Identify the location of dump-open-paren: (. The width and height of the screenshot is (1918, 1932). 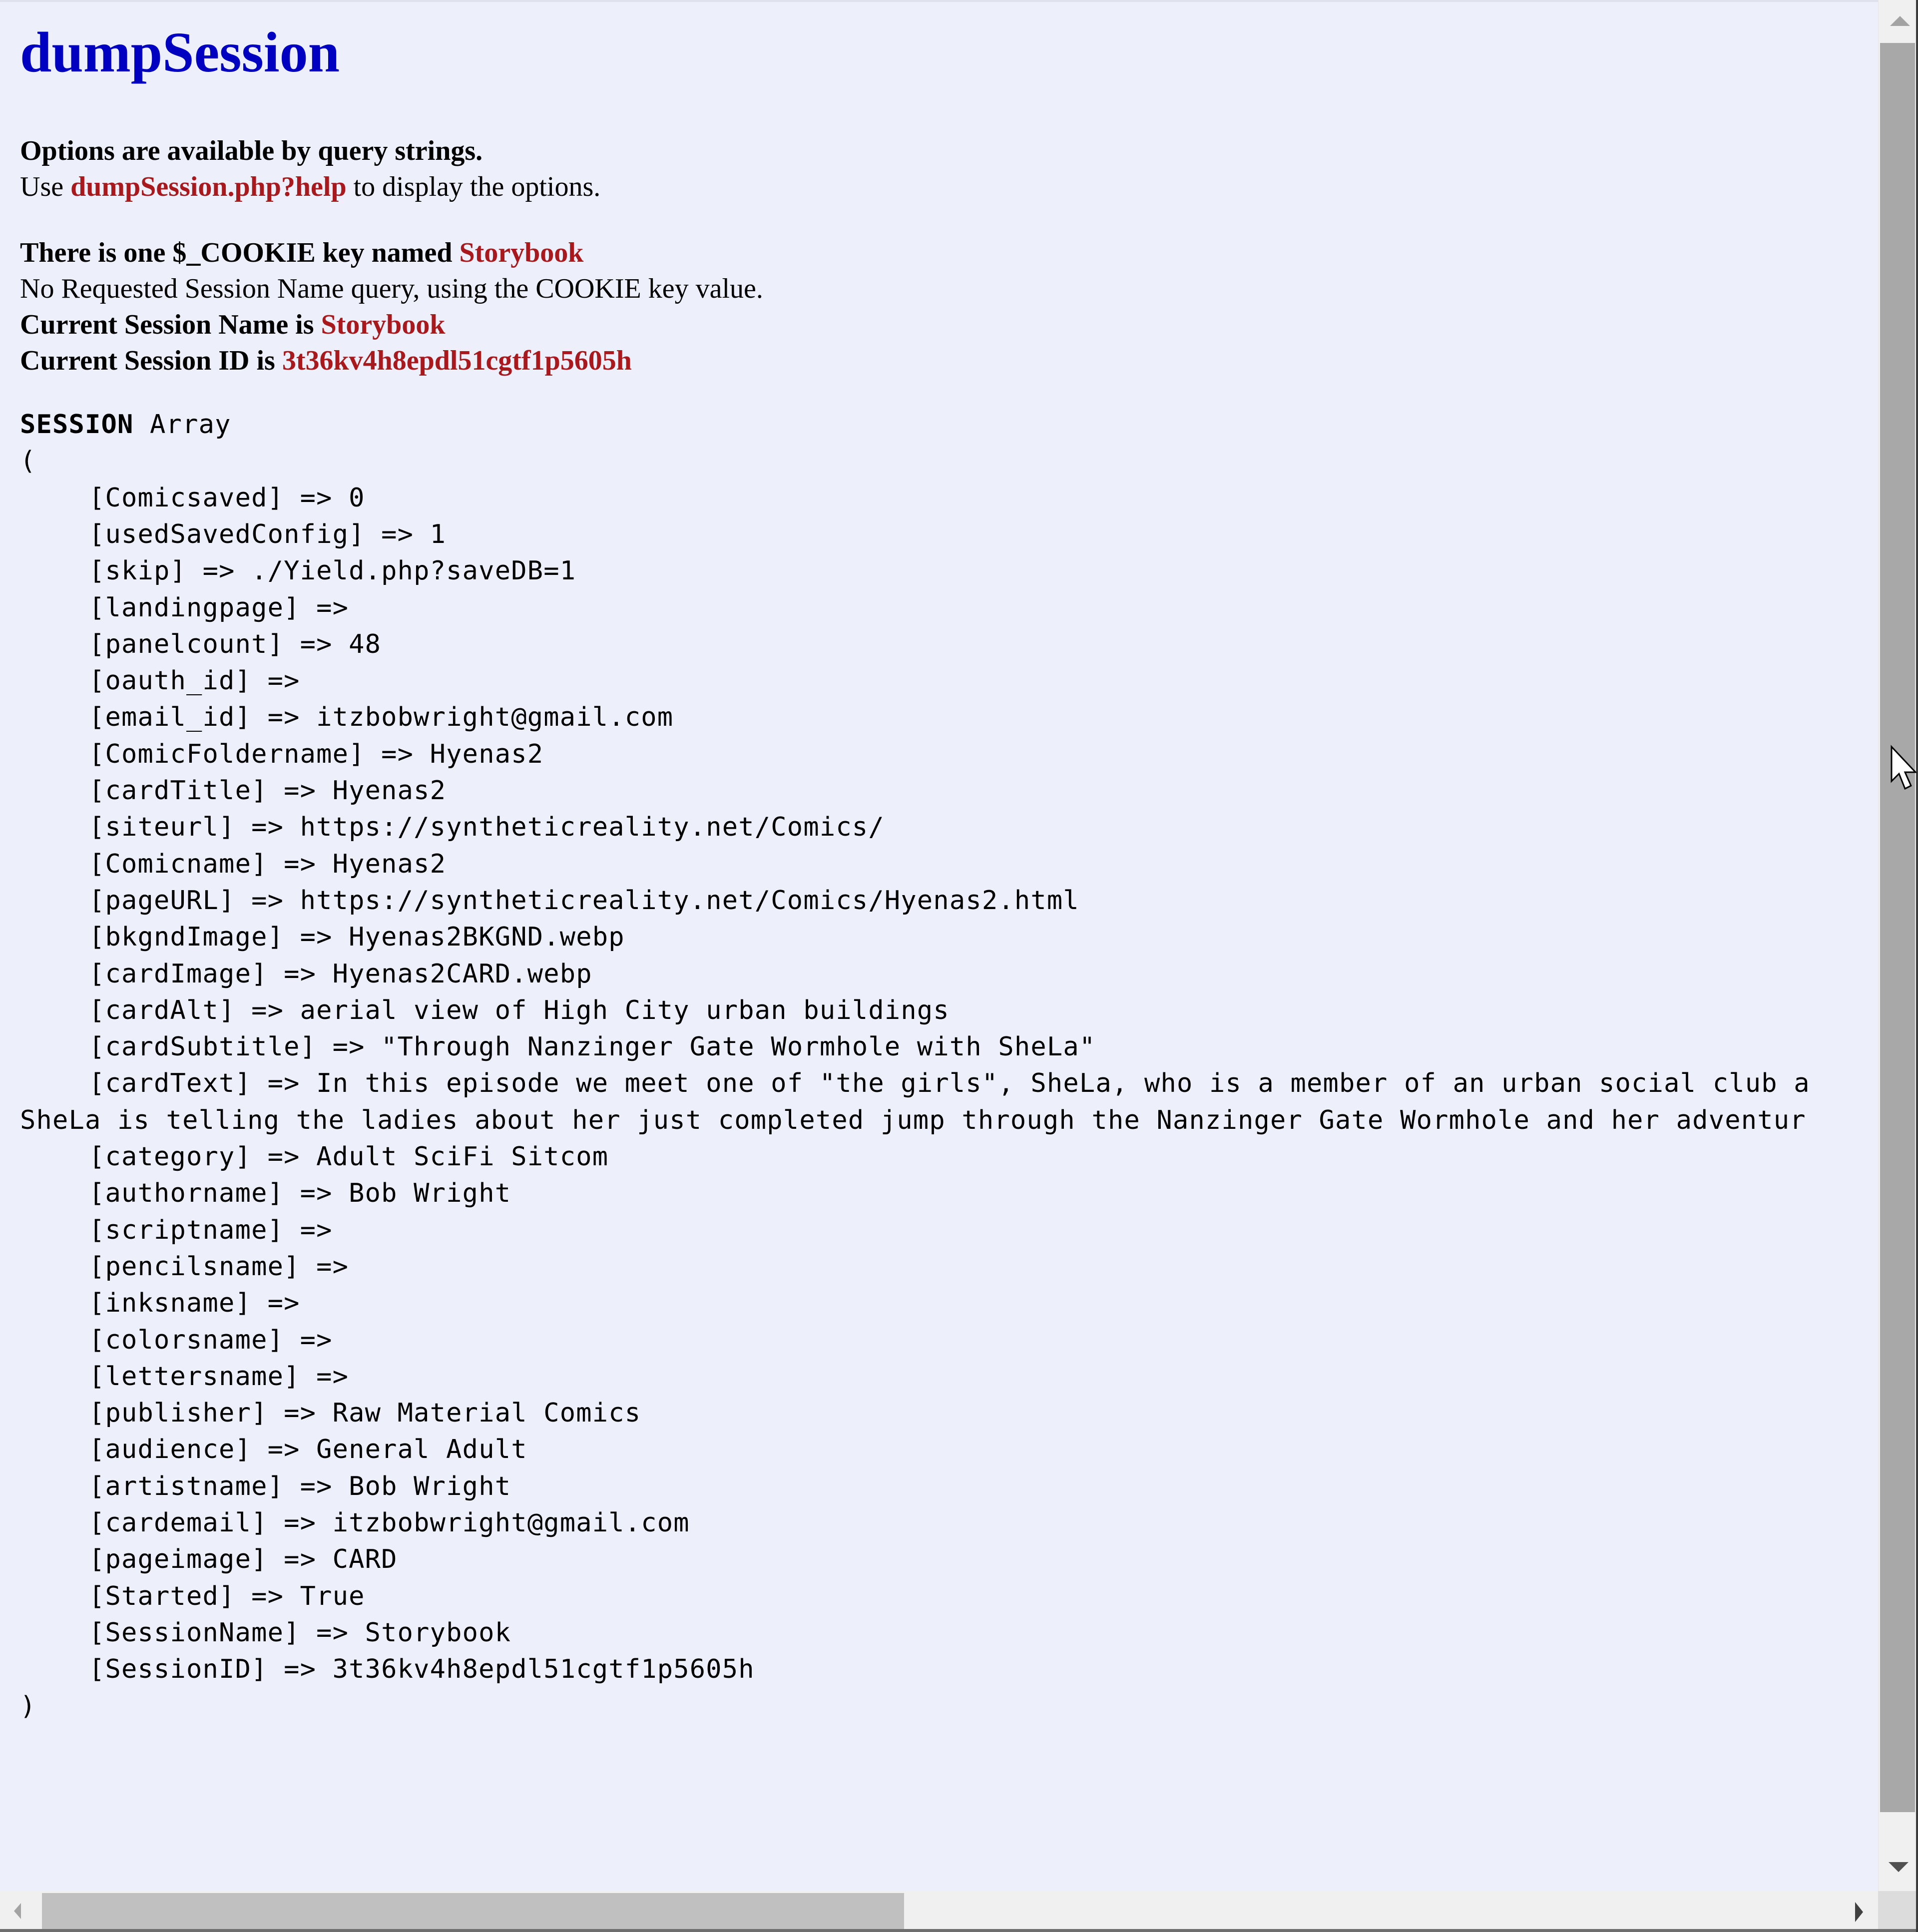
(28, 461).